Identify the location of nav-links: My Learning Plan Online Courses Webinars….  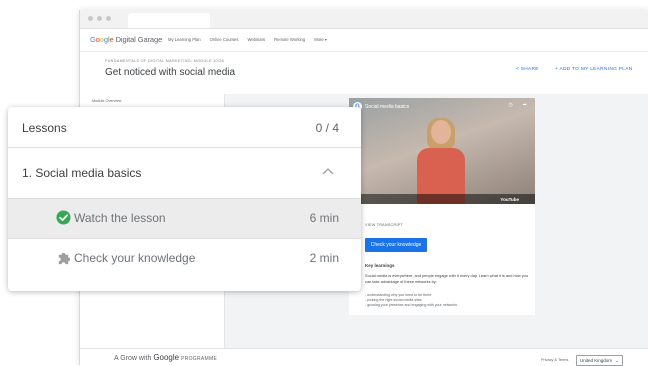
(247, 39).